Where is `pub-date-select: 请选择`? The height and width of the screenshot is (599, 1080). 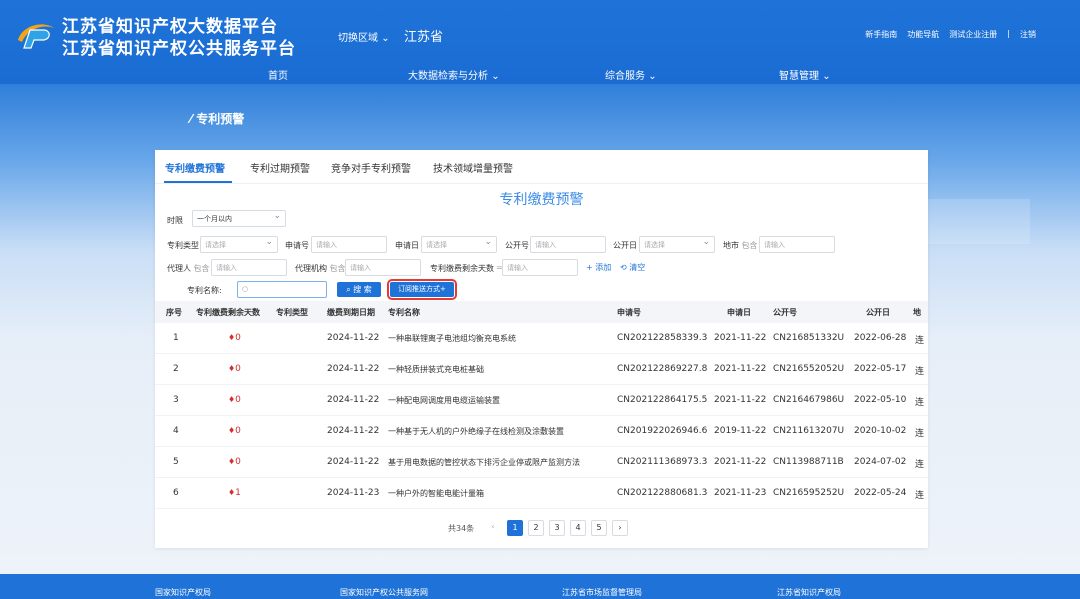
pub-date-select: 请选择 is located at coordinates (677, 244).